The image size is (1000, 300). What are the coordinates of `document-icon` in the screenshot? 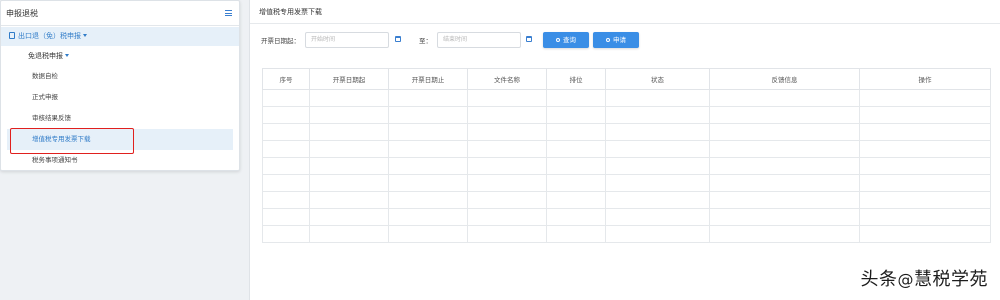 It's located at (12, 35).